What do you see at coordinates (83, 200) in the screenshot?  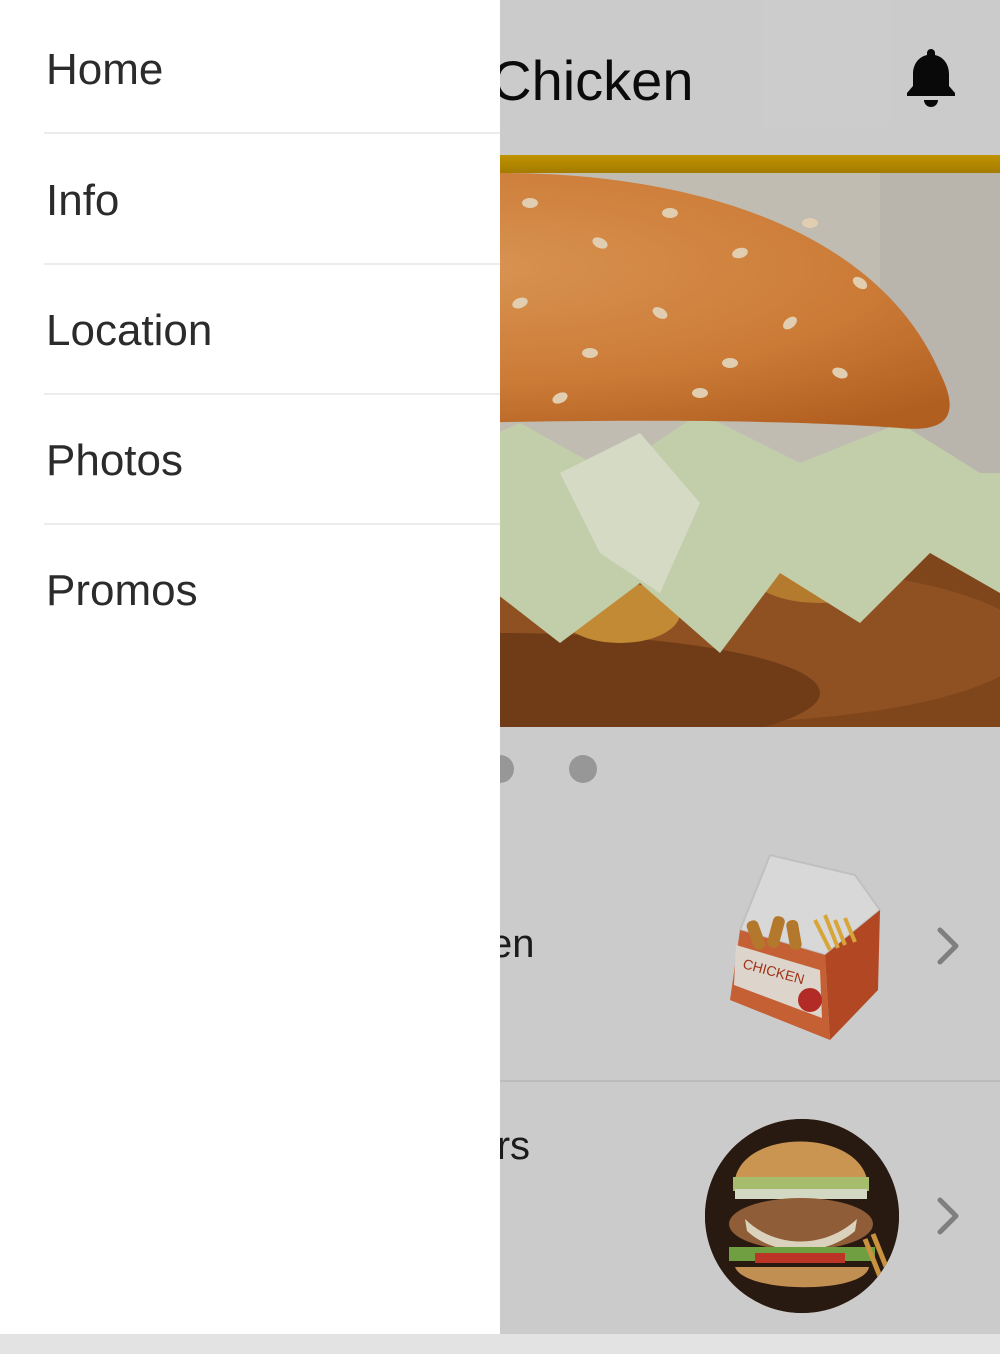 I see `menu-item-label: Info` at bounding box center [83, 200].